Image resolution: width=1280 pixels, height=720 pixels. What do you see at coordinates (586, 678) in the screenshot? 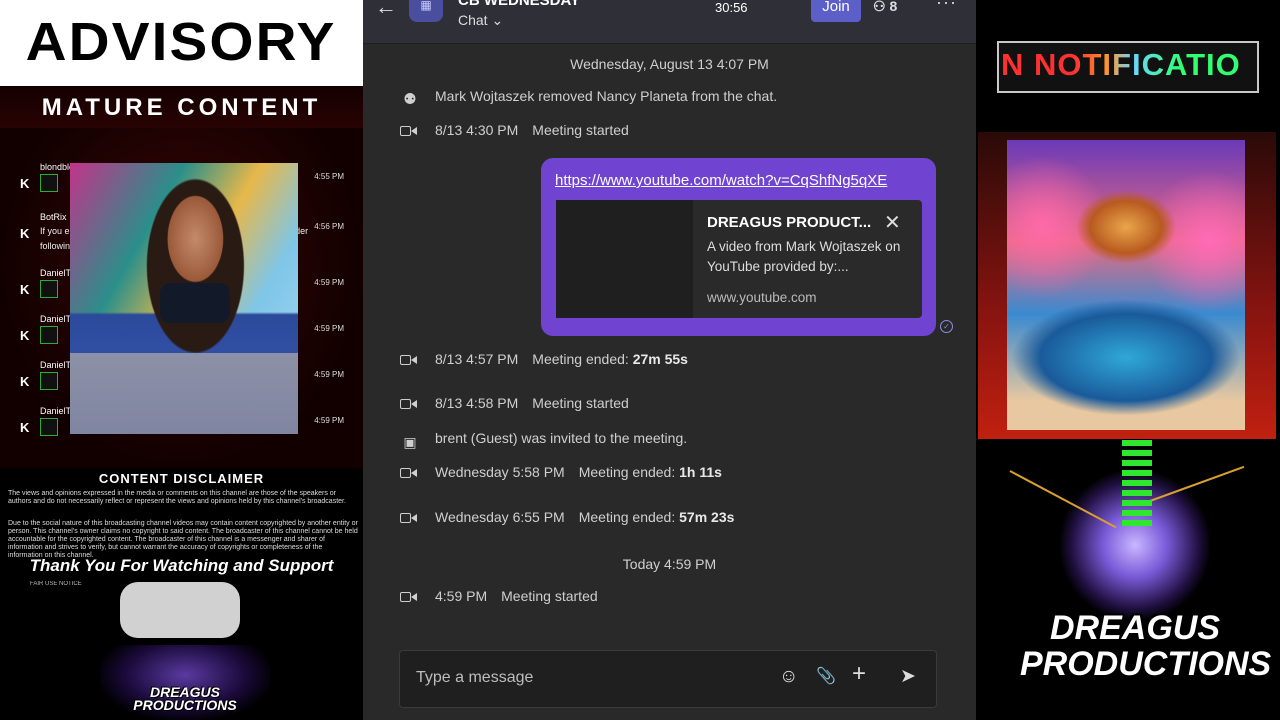
I see `message-input` at bounding box center [586, 678].